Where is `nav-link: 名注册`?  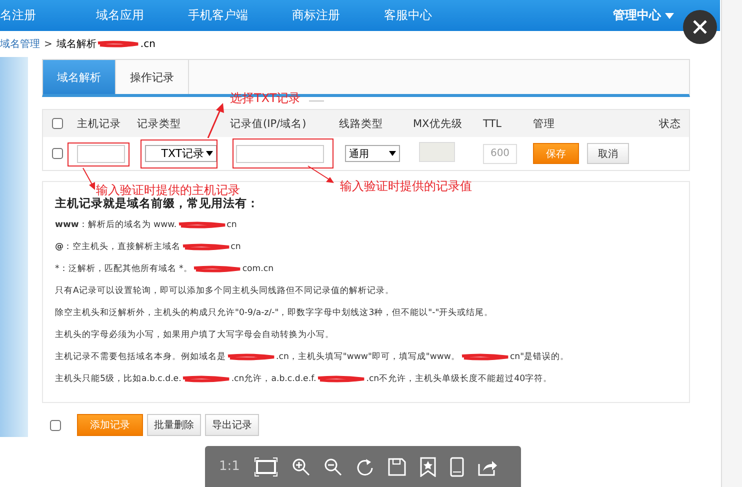
nav-link: 名注册 is located at coordinates (18, 15).